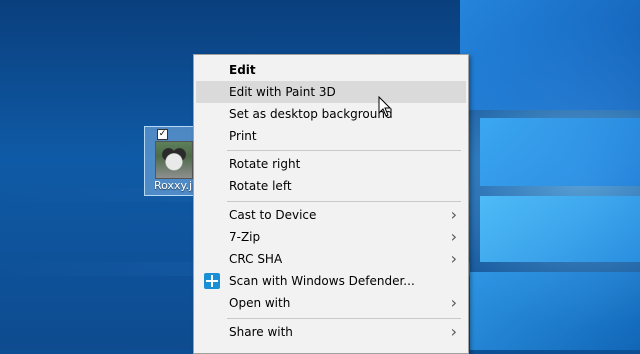 This screenshot has width=640, height=354. I want to click on menu-item-cast-to-device: Cast to Device ›, so click(331, 215).